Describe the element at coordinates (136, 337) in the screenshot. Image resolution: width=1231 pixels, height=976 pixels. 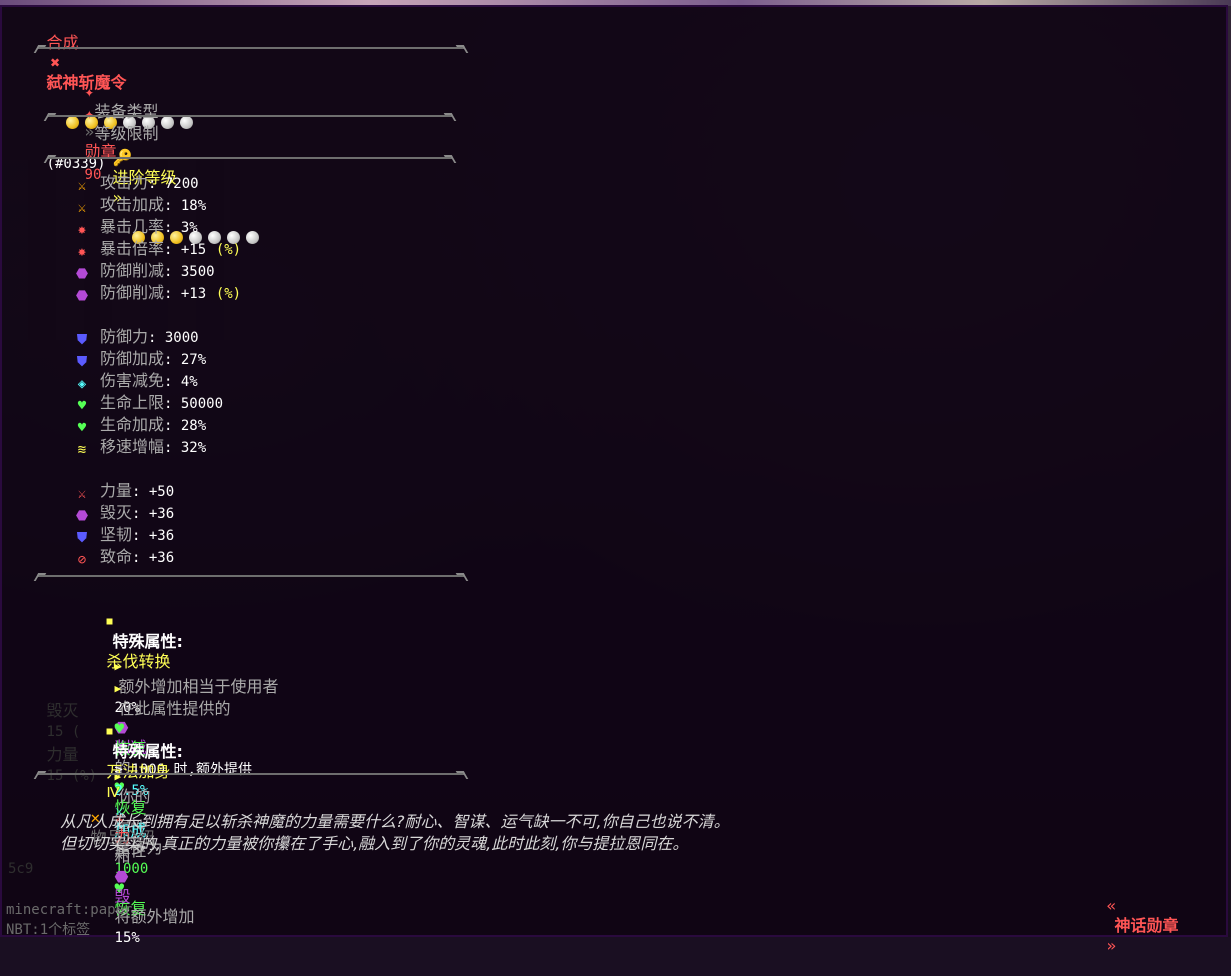
I see `stat-row: ⛊ 防御力: 3000` at that location.